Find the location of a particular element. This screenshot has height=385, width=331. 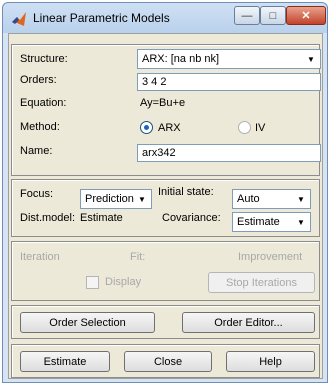

close-button: Close is located at coordinates (168, 361).